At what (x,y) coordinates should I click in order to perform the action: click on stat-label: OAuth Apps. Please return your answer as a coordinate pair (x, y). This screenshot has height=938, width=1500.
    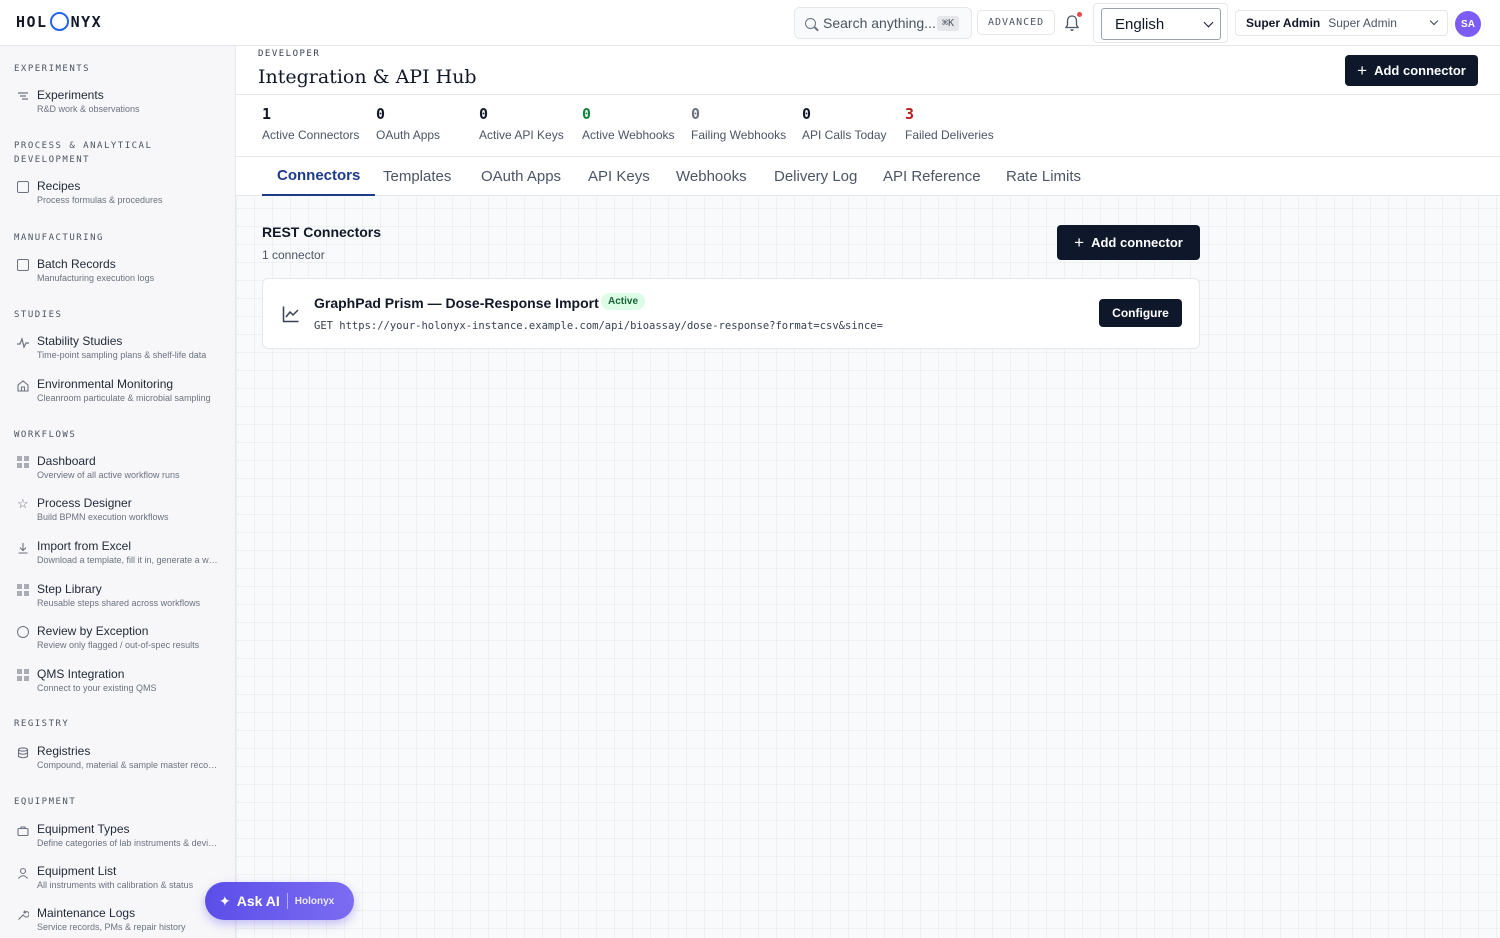
    Looking at the image, I should click on (408, 135).